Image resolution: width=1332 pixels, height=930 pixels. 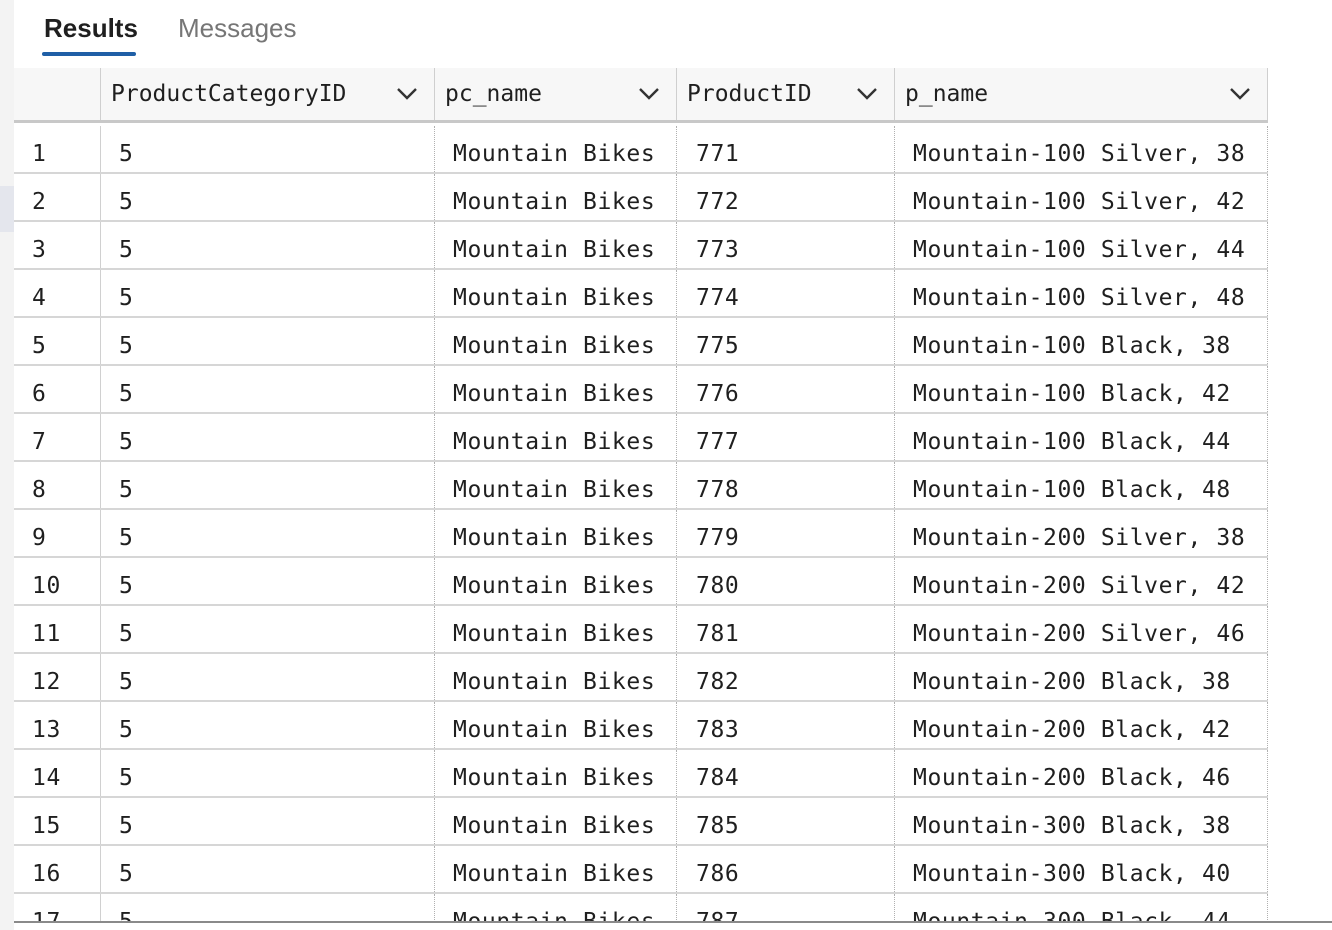 I want to click on cell-productid: 779, so click(x=786, y=533).